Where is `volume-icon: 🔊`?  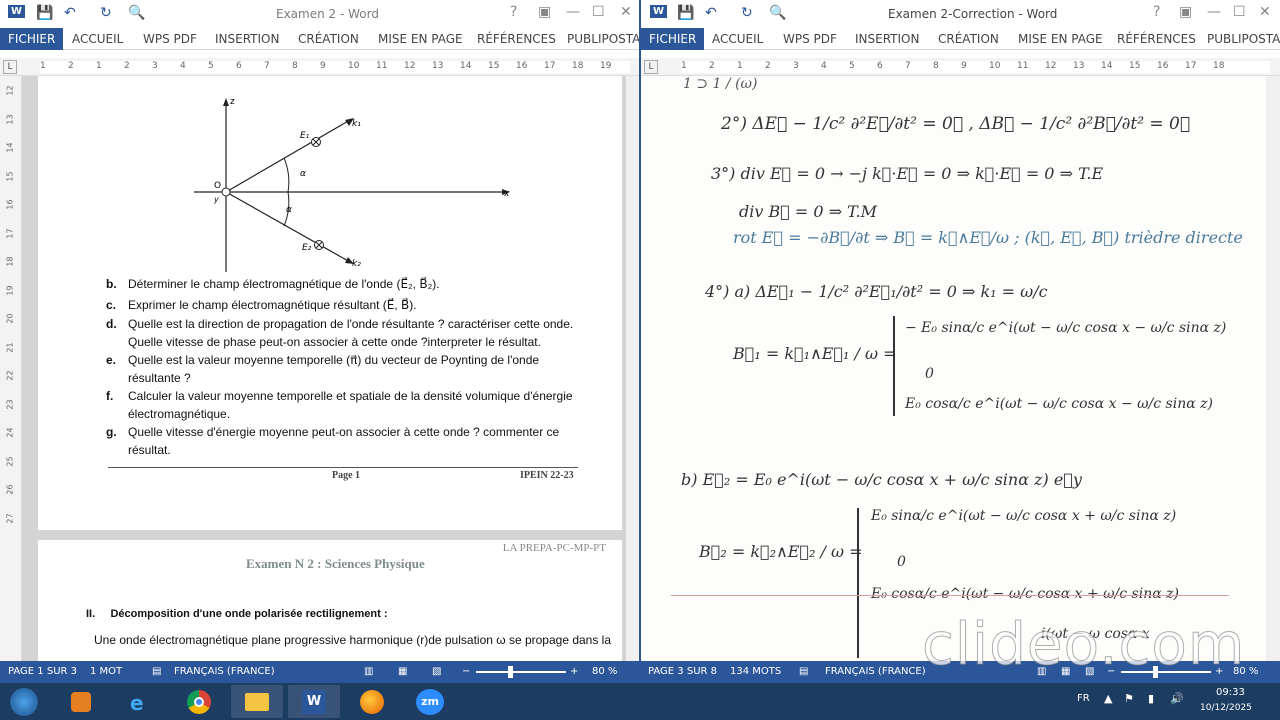
volume-icon: 🔊 is located at coordinates (1177, 698).